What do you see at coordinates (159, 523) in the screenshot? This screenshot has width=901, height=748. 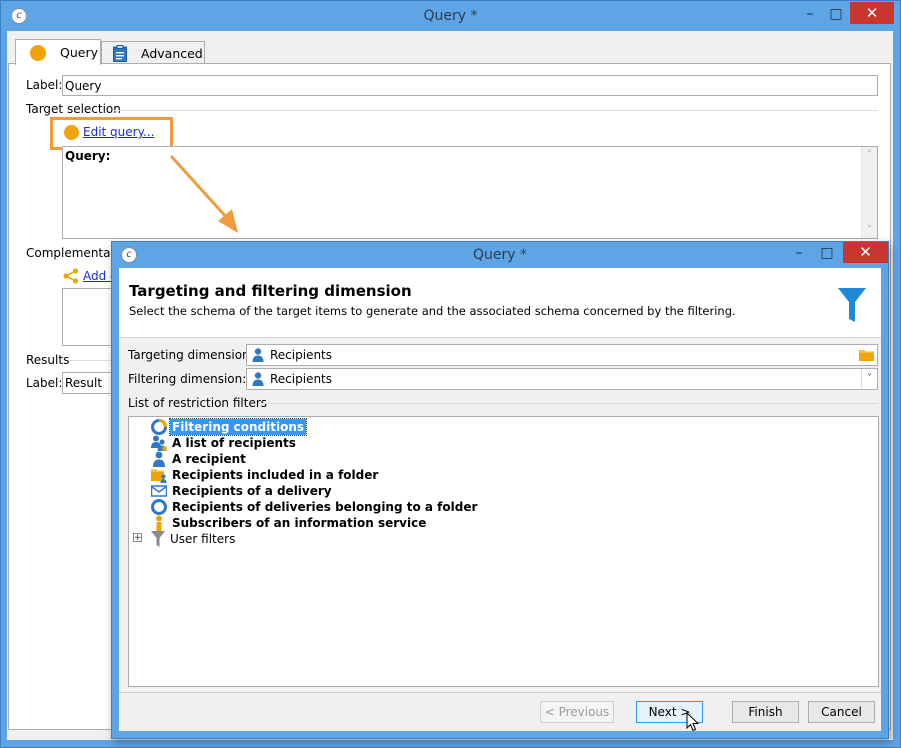 I see `subscriber-icon` at bounding box center [159, 523].